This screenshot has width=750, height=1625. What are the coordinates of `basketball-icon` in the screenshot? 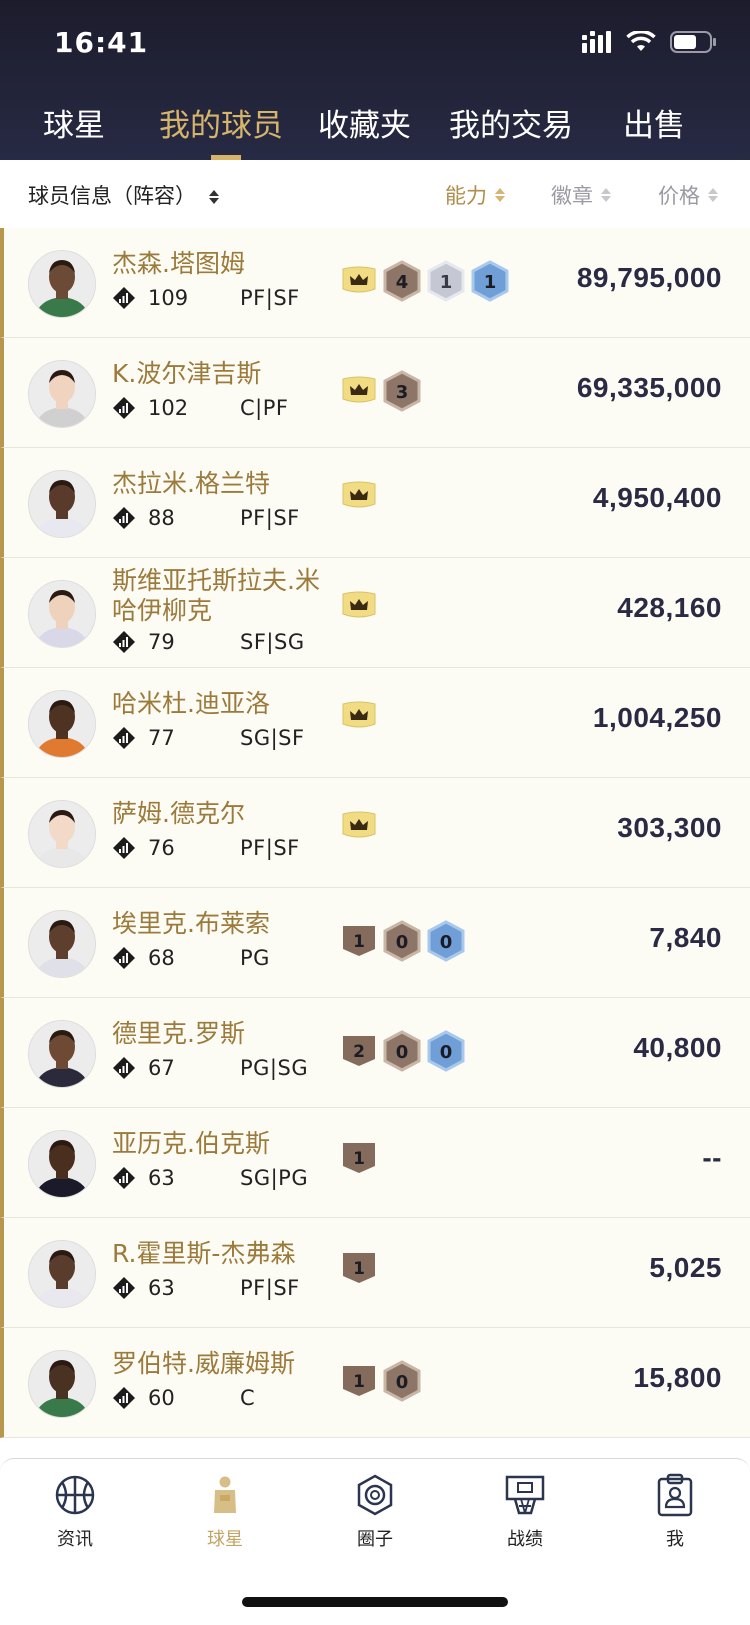 It's located at (75, 1495).